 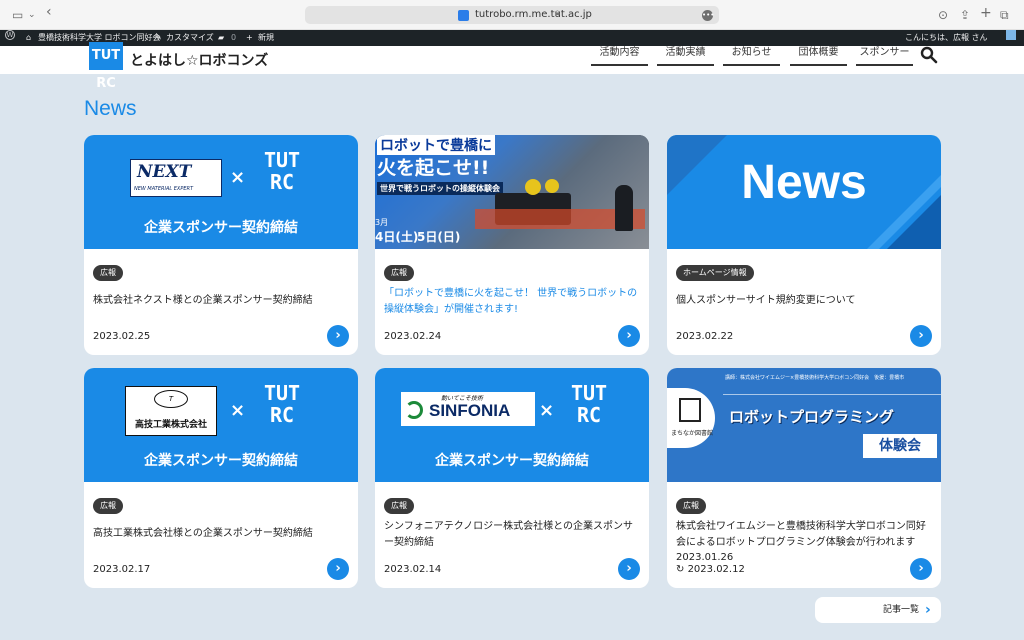 I want to click on sponsor-logo: NEXT NEW MATERIAL EXPERT, so click(x=176, y=178).